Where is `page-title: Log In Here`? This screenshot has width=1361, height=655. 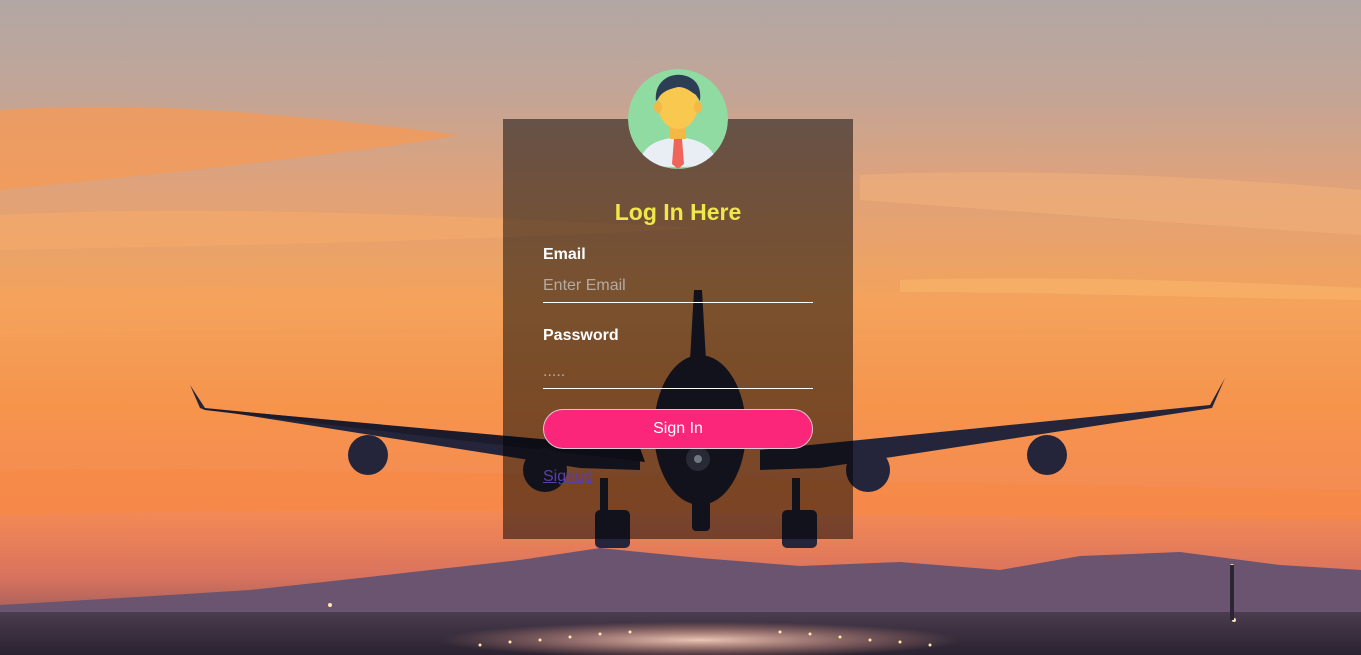 page-title: Log In Here is located at coordinates (678, 212).